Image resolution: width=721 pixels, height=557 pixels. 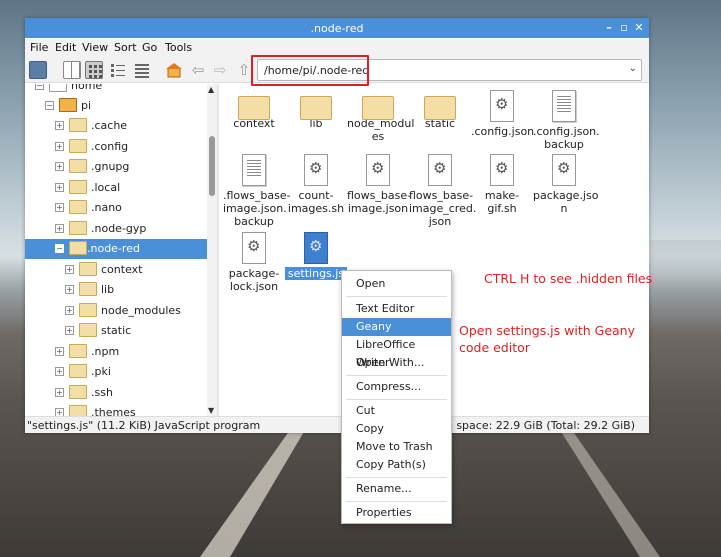 I want to click on file-item: ⚙ package- lock.json, so click(x=254, y=261).